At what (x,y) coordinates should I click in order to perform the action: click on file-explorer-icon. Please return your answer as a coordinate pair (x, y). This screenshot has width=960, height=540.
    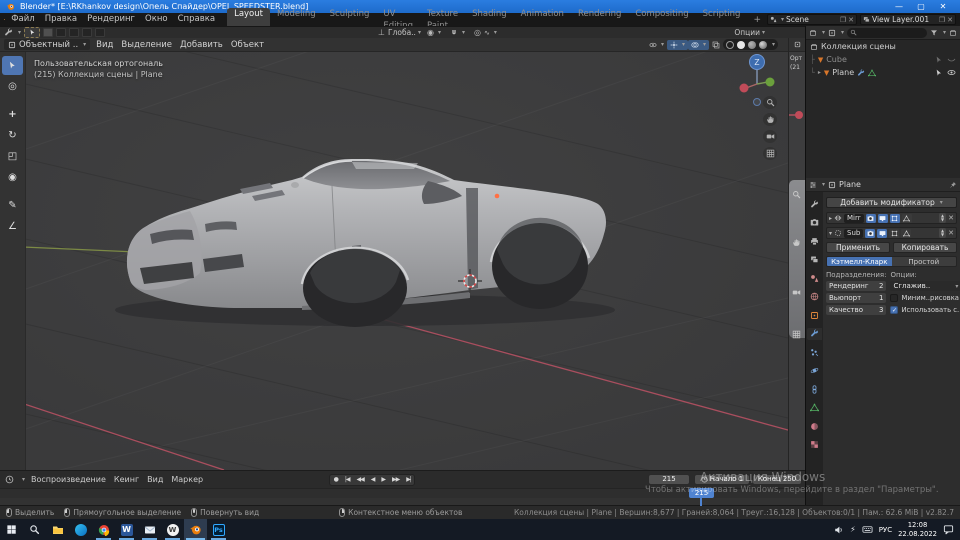
    Looking at the image, I should click on (57, 529).